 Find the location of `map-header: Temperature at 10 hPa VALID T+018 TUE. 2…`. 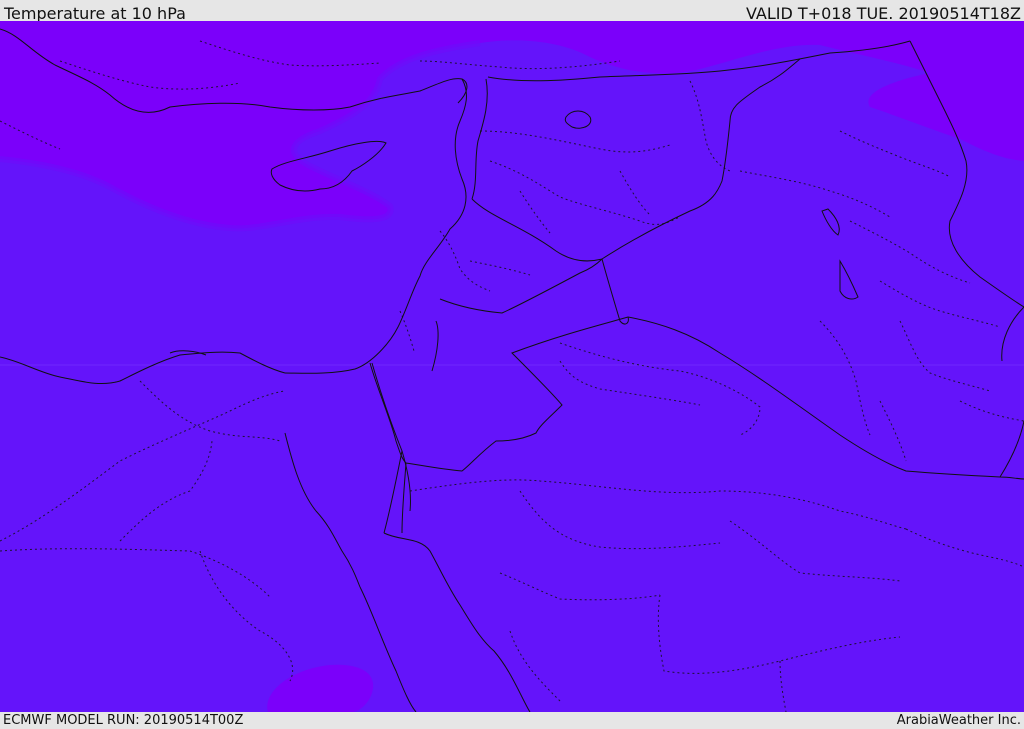

map-header: Temperature at 10 hPa VALID T+018 TUE. 2… is located at coordinates (512, 11).